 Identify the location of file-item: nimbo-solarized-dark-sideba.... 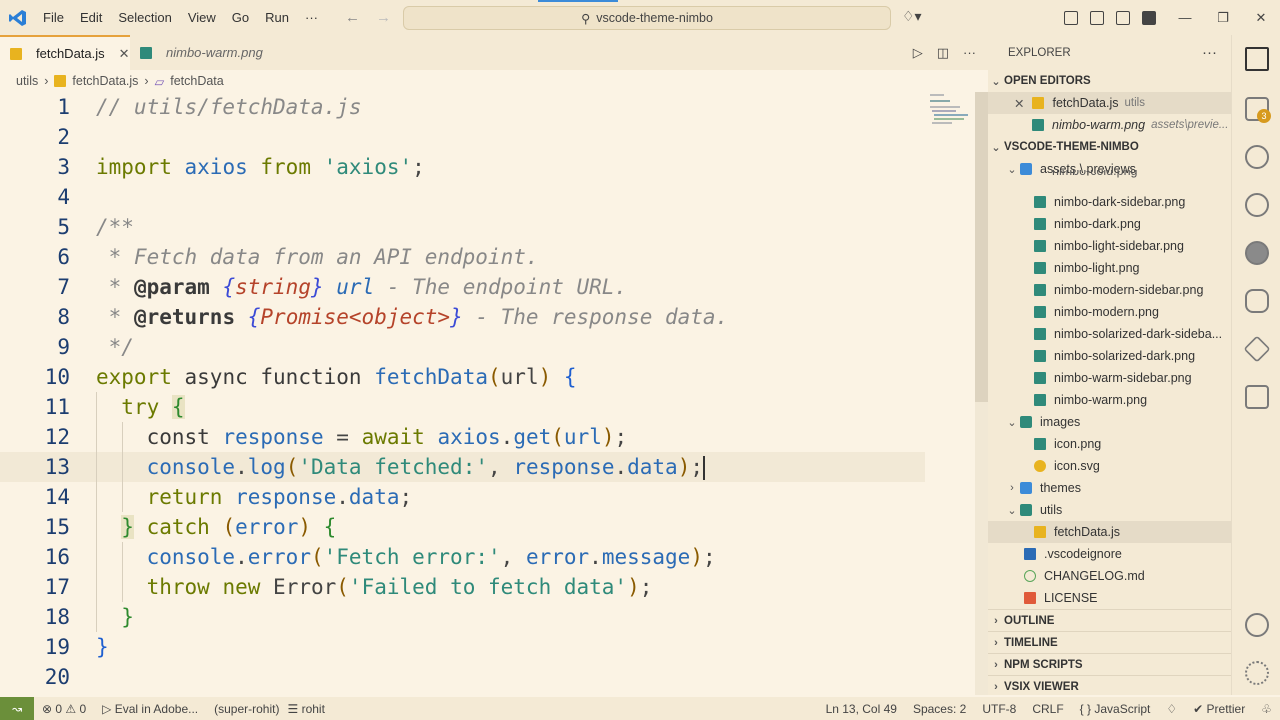
(1109, 334).